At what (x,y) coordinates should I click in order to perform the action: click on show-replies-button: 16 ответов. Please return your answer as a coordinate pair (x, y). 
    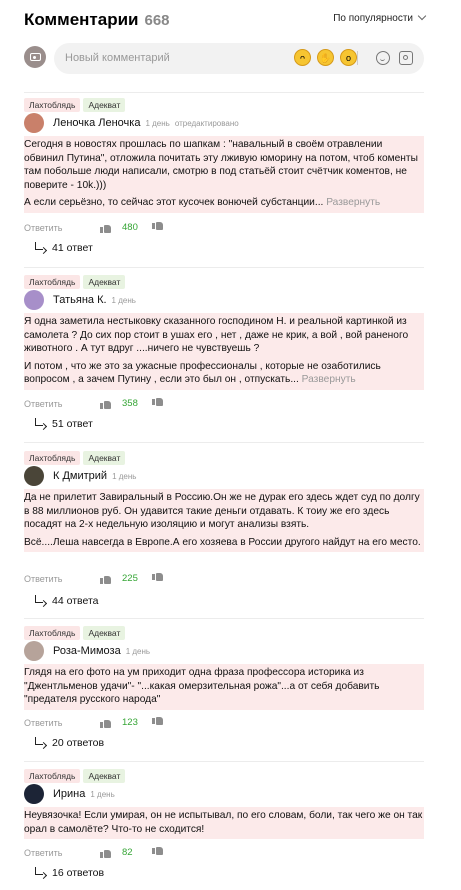
    Looking at the image, I should click on (69, 874).